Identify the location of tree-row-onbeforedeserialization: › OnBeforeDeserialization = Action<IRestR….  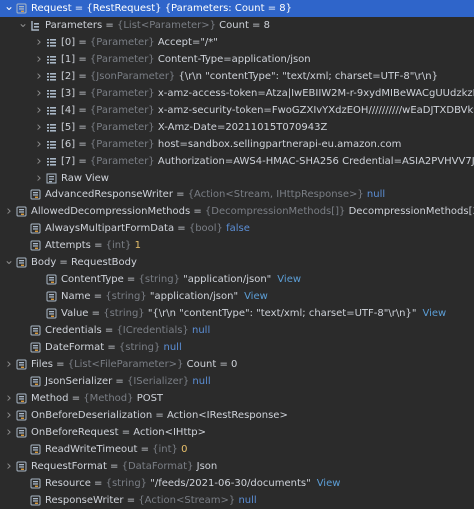
(237, 415).